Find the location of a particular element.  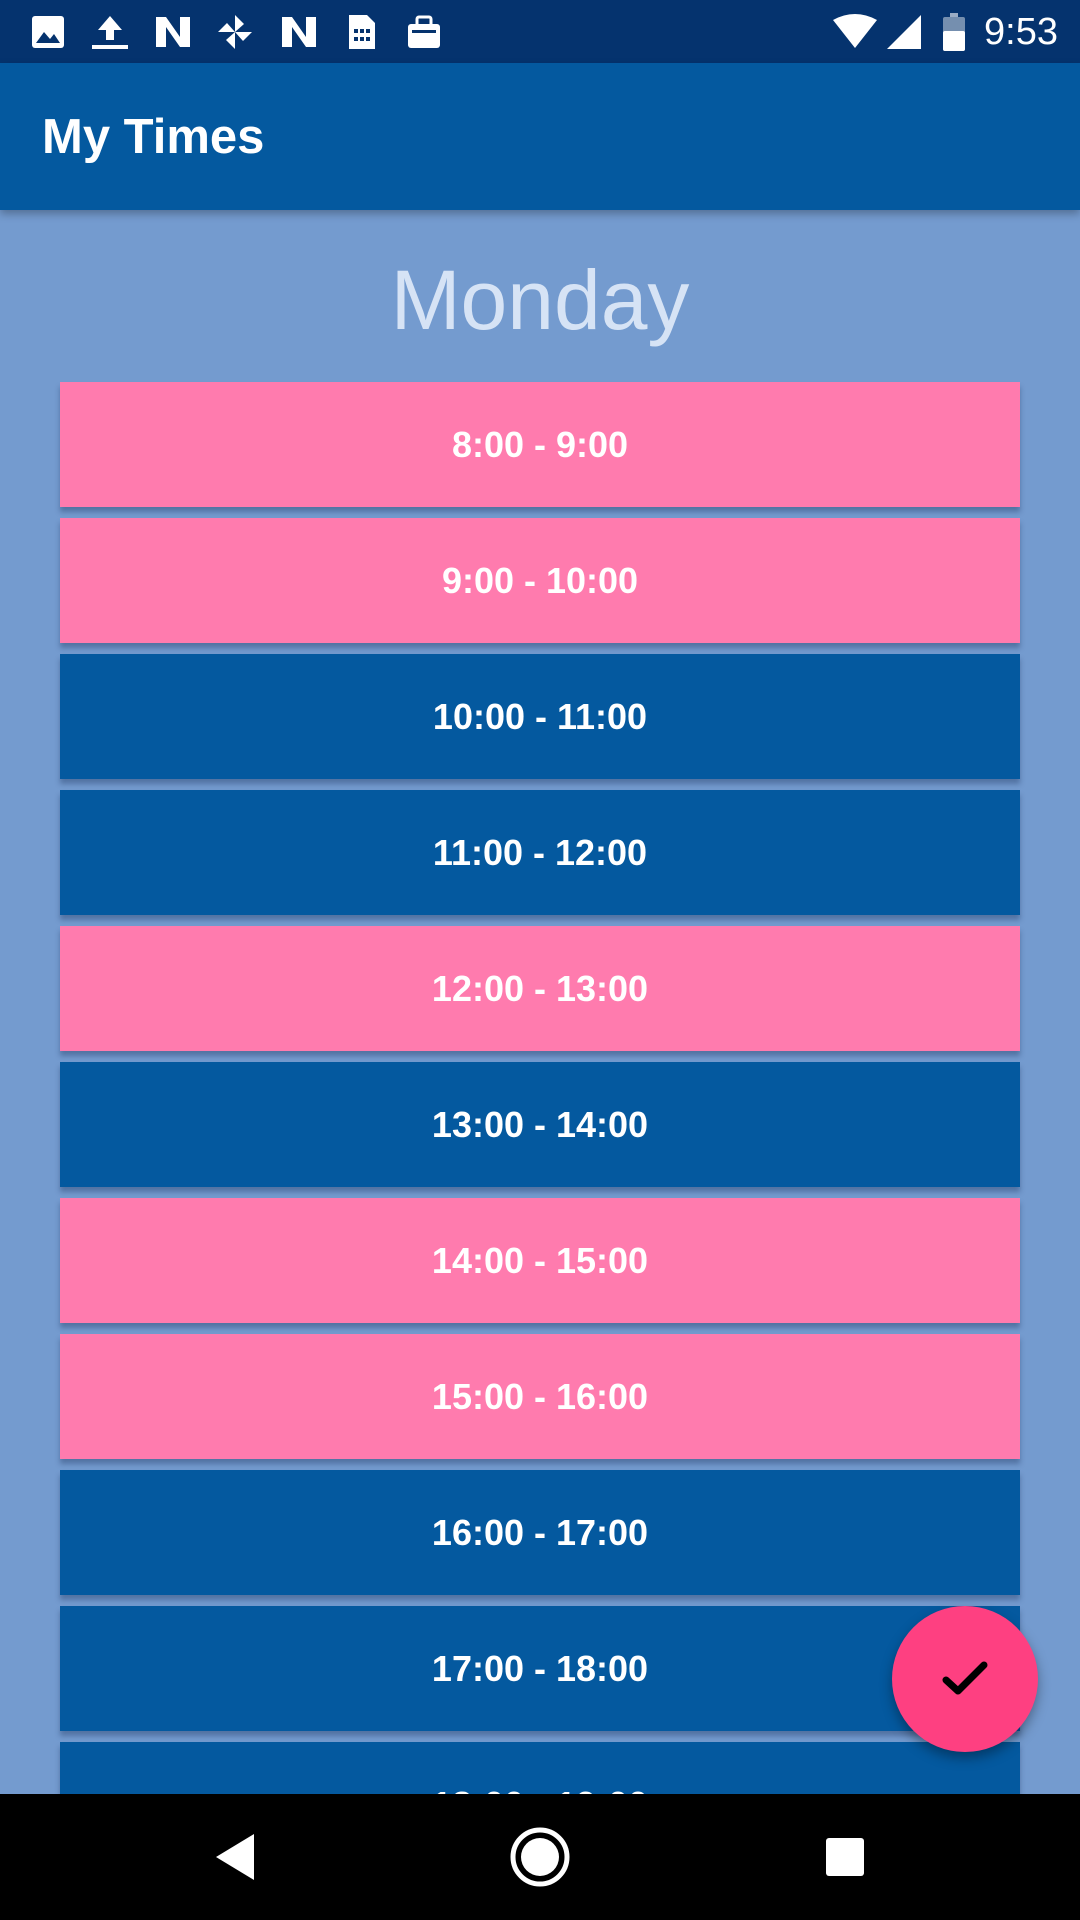

page-title: My Times is located at coordinates (153, 137).